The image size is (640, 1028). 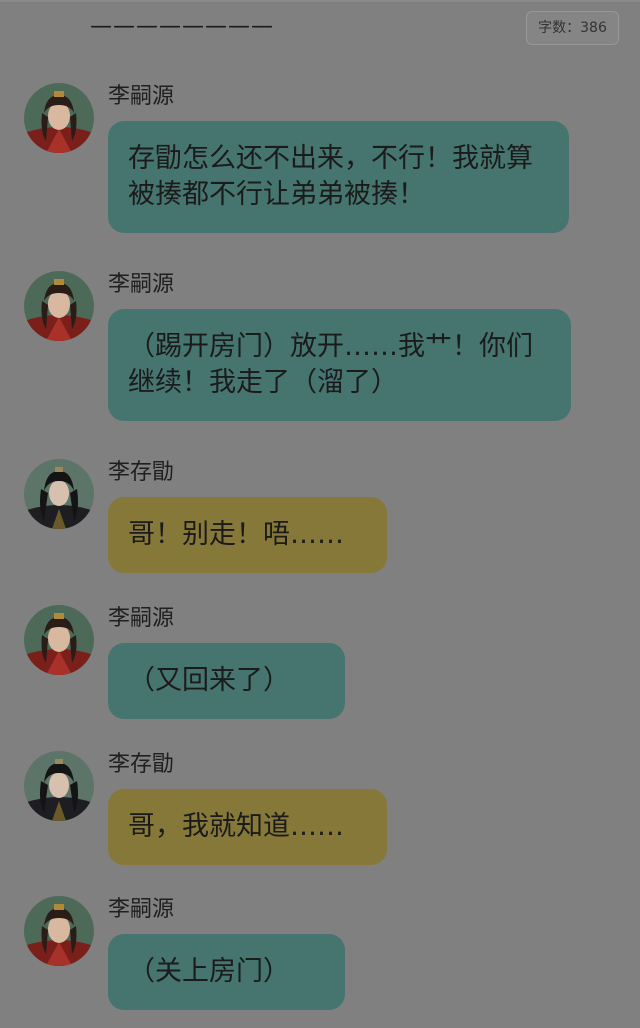 What do you see at coordinates (320, 1) in the screenshot?
I see `top-divider` at bounding box center [320, 1].